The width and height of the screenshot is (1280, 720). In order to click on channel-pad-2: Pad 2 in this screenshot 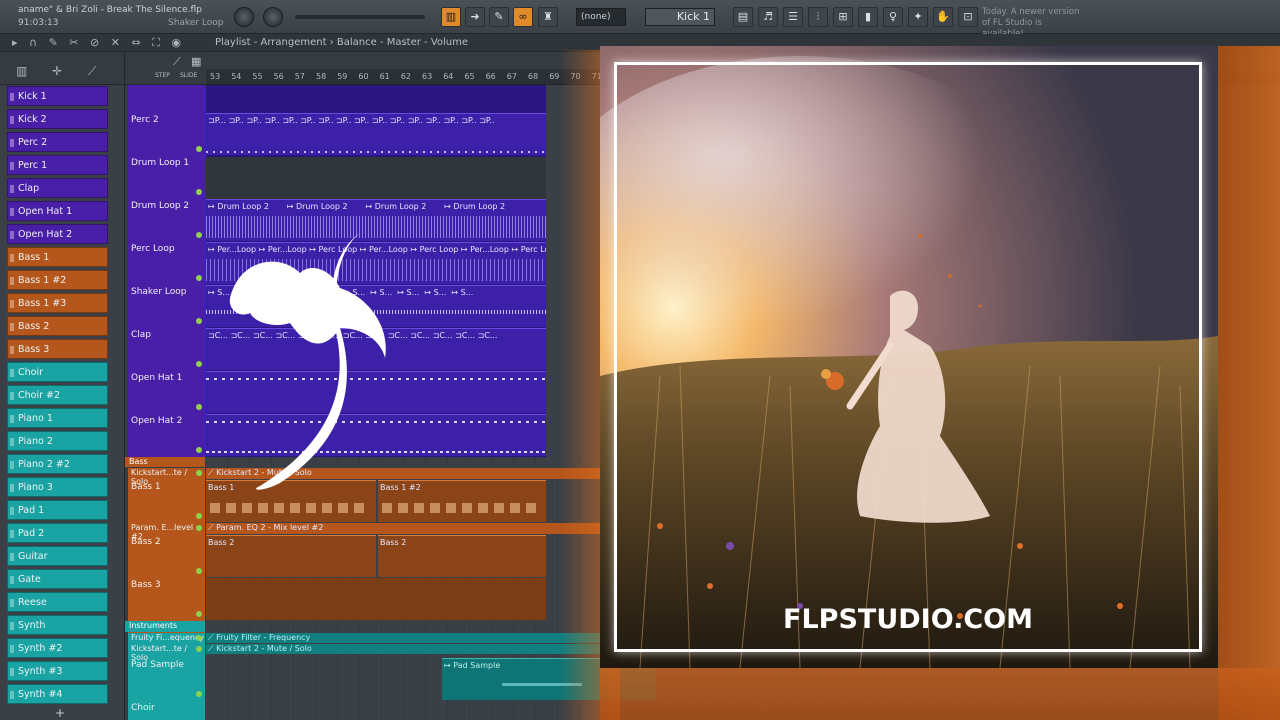, I will do `click(57, 533)`.